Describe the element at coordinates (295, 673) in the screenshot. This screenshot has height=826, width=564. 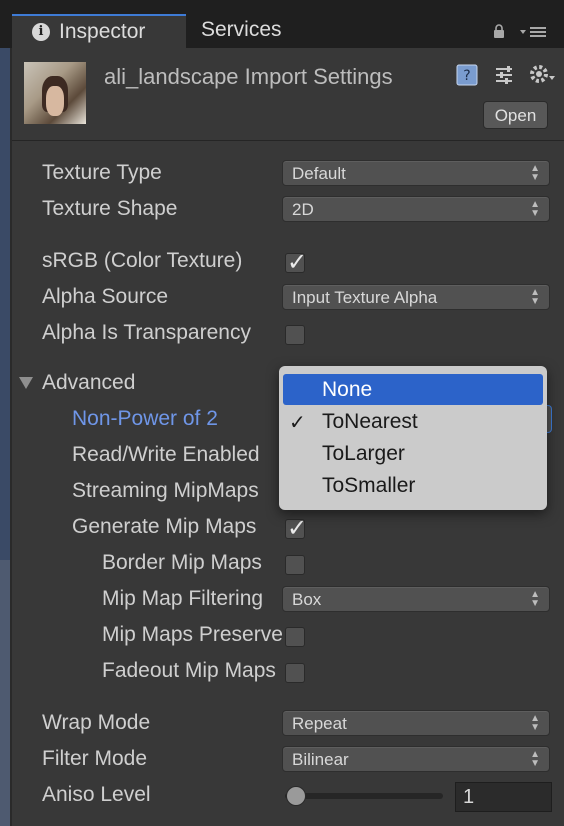
I see `fadeout-mip-checkbox` at that location.